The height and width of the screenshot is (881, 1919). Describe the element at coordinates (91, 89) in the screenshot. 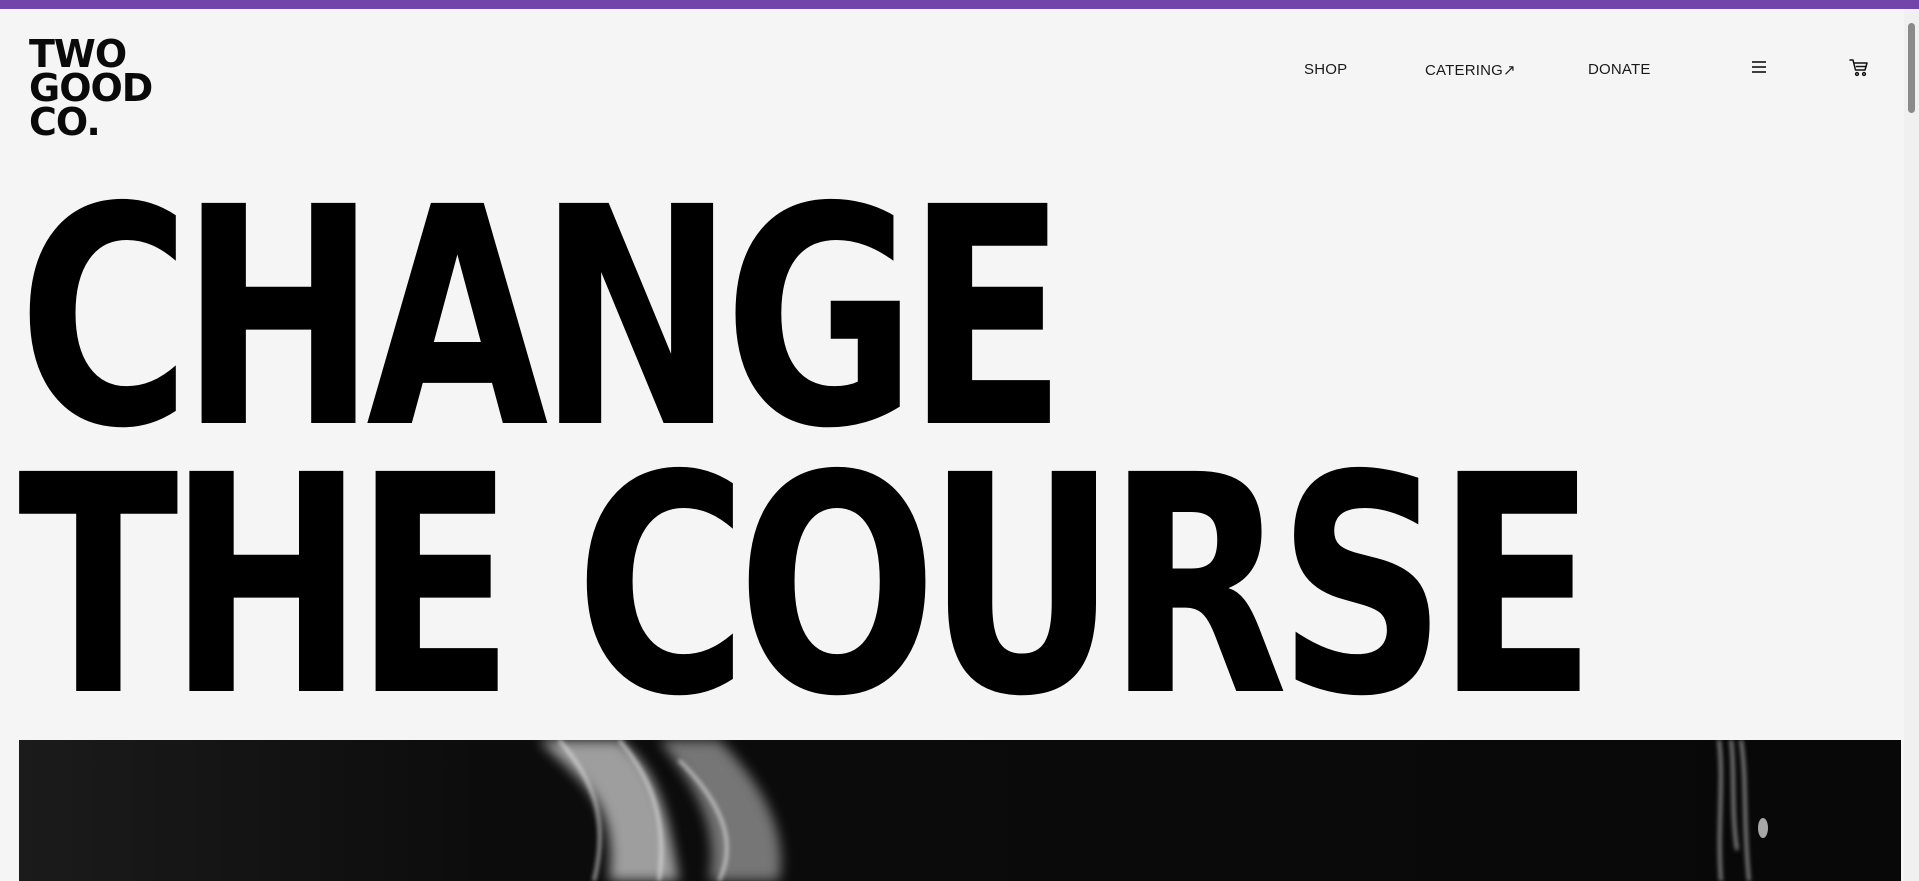

I see `brand-logo: TWO GOOD CO.` at that location.